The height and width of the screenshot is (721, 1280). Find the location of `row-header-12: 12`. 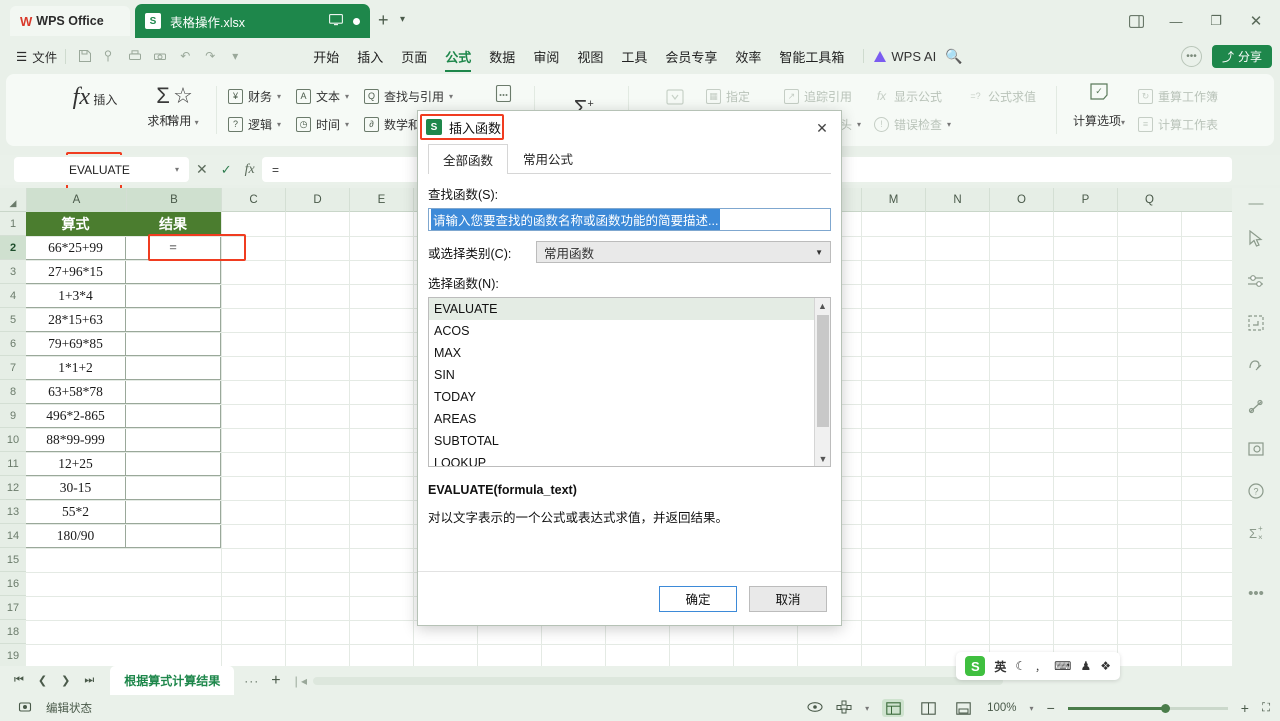

row-header-12: 12 is located at coordinates (13, 488).